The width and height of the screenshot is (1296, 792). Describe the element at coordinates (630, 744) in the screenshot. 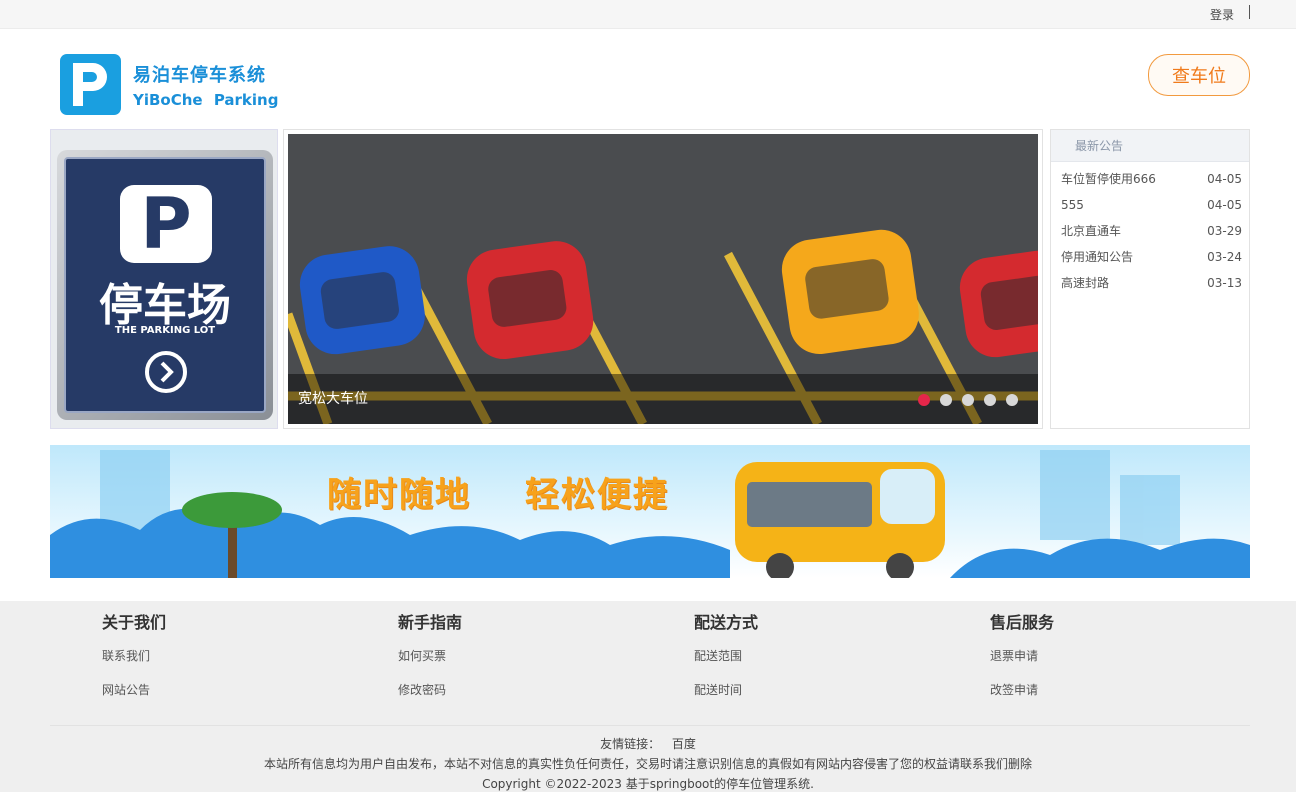

I see `friend-links-label: 友情链接：` at that location.